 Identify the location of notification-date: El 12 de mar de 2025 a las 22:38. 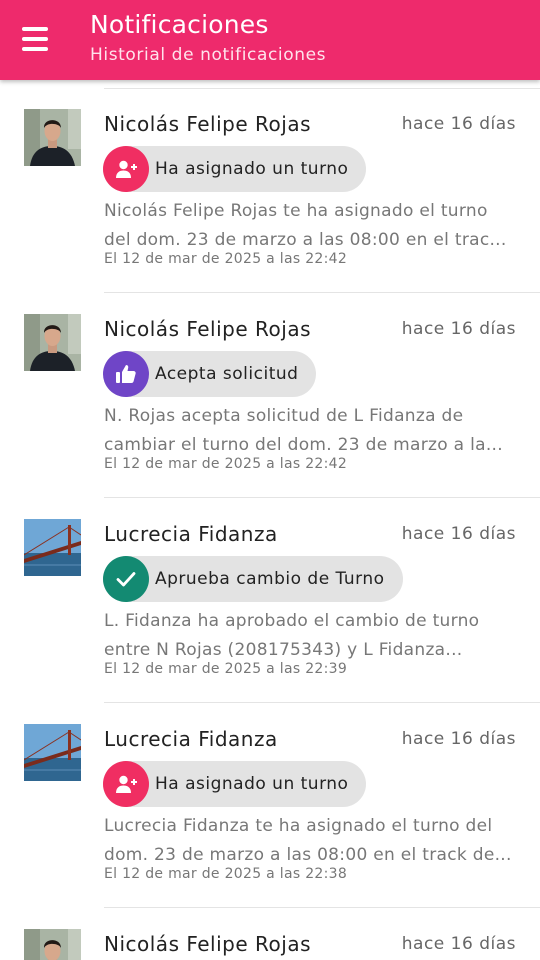
(226, 874).